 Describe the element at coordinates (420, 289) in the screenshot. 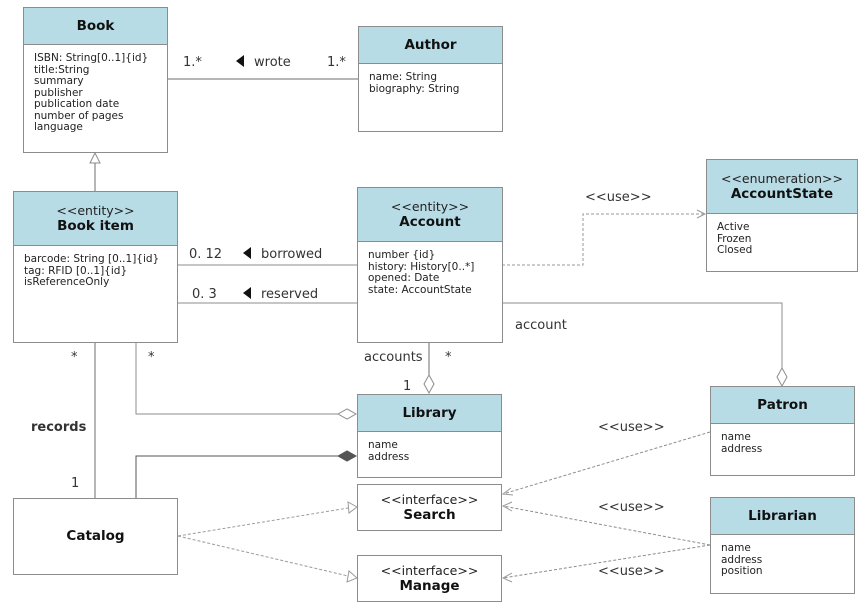

I see `attribute: state: AccountState` at that location.